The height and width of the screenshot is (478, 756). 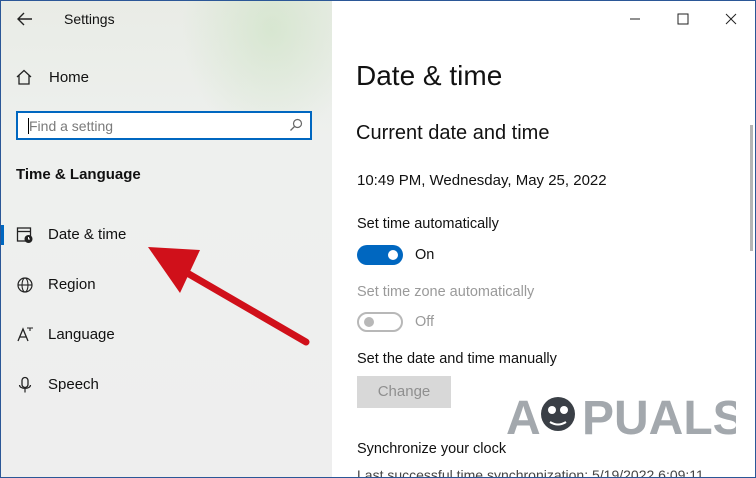 I want to click on set-time-auto-state: On, so click(x=425, y=255).